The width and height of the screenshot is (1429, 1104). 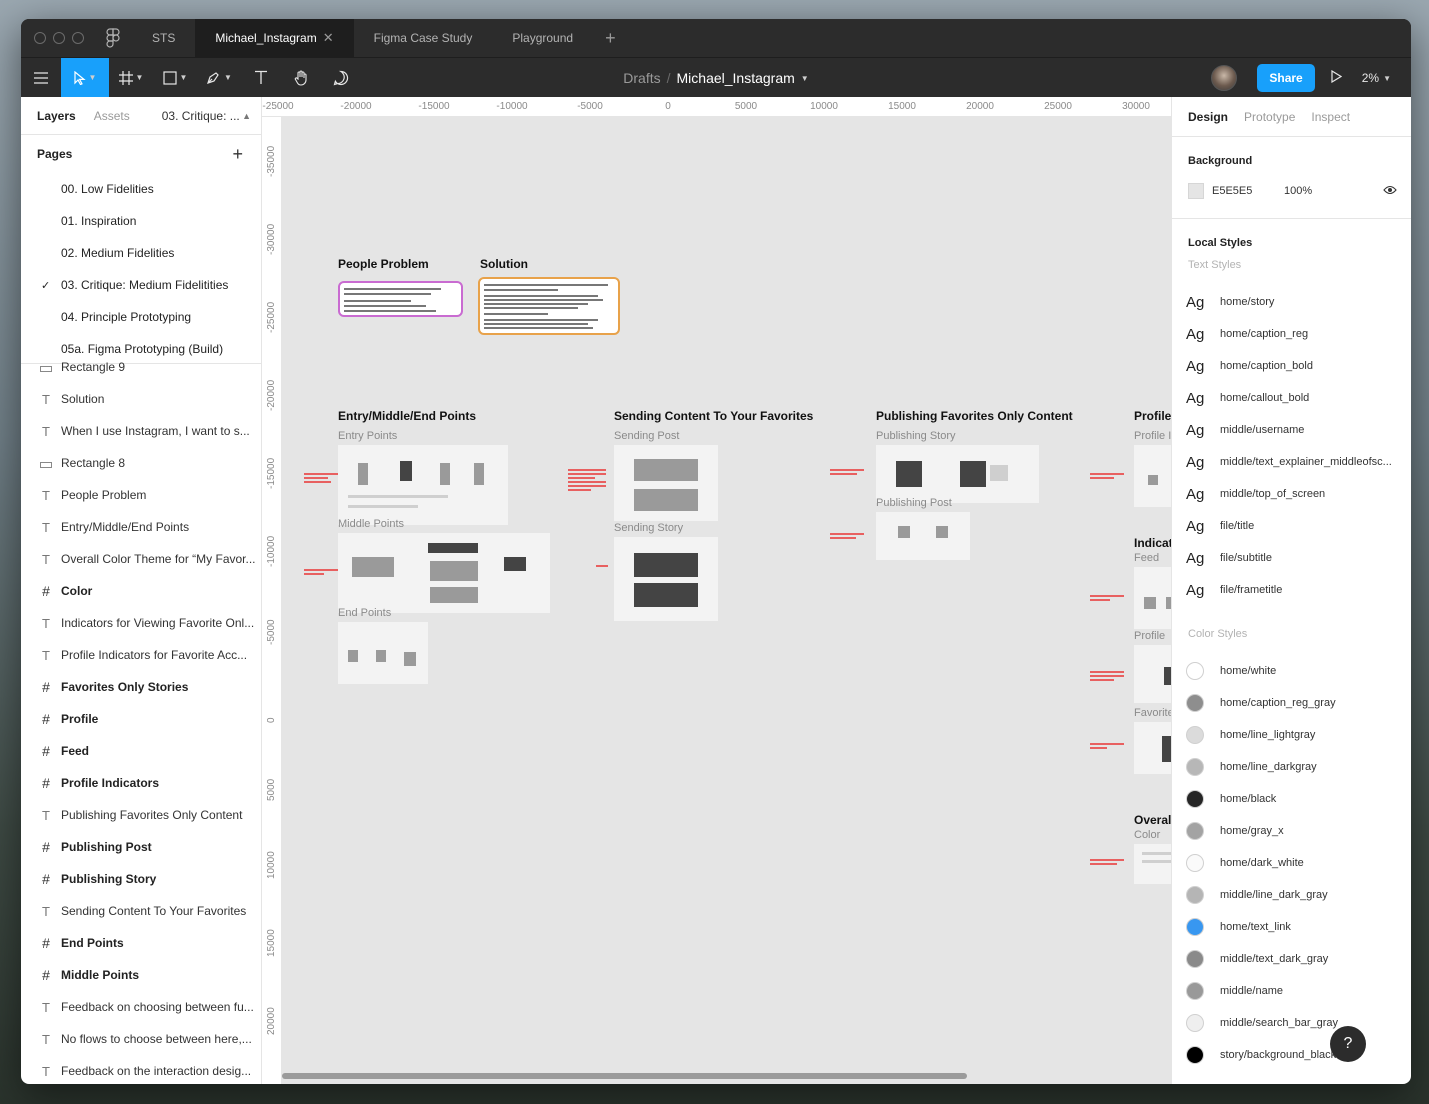 What do you see at coordinates (141, 975) in the screenshot?
I see `layer-item: # Middle Points` at bounding box center [141, 975].